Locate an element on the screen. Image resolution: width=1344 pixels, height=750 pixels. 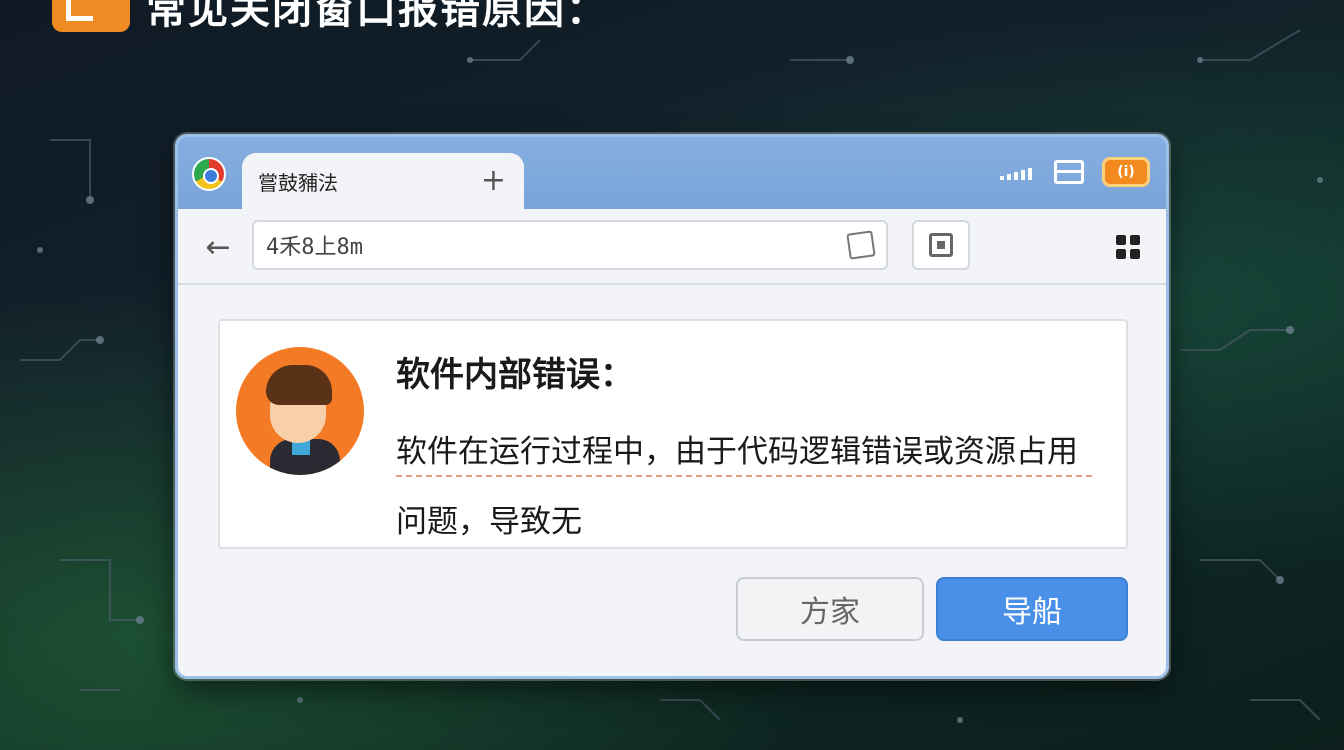
bookmark-icon is located at coordinates (861, 245).